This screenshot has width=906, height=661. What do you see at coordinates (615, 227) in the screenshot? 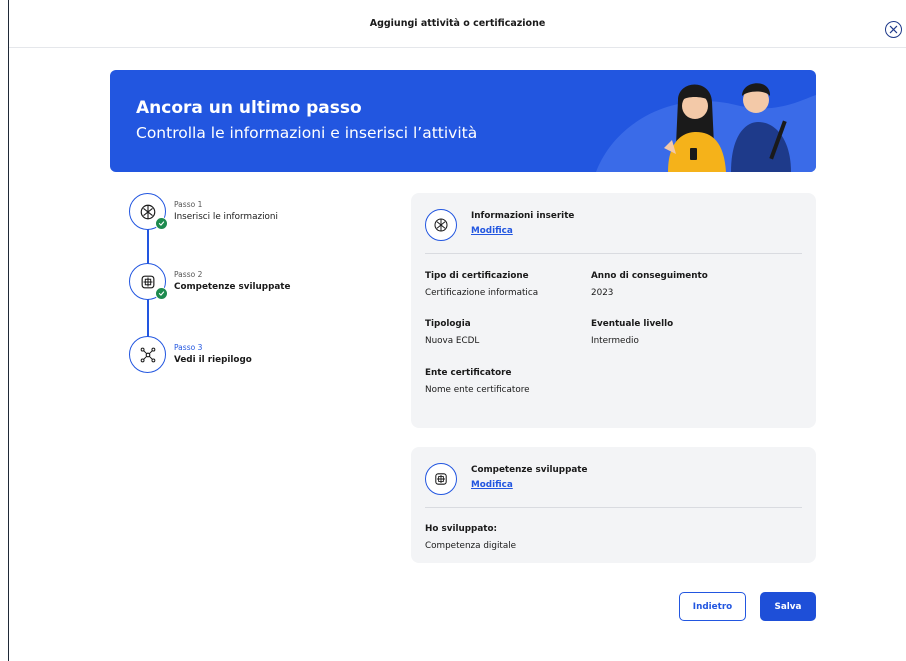
I see `info-card-header: Informazioni inserite Modifica` at bounding box center [615, 227].